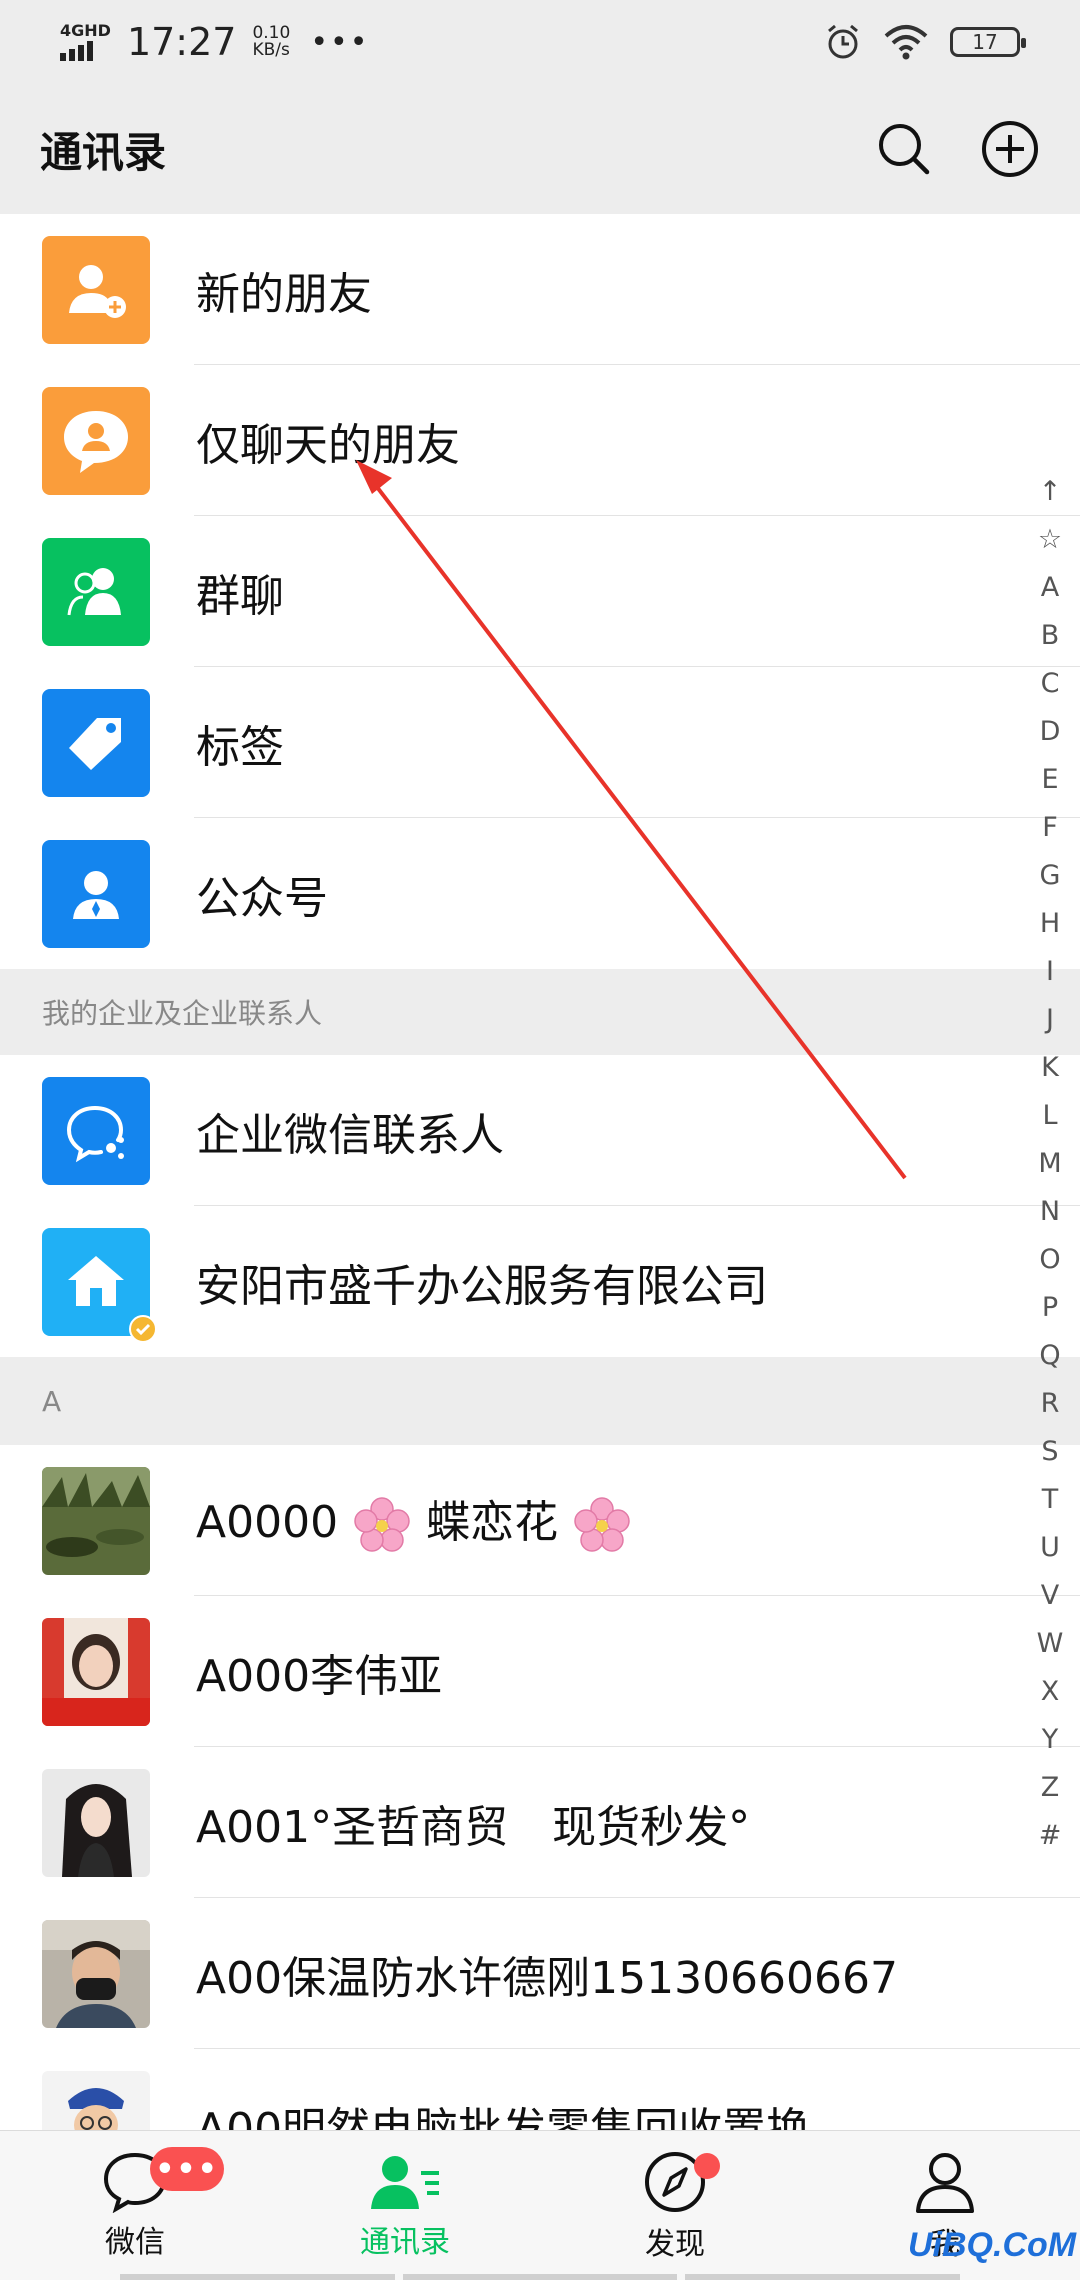 This screenshot has width=1080, height=2280. I want to click on contact-name: A001°圣哲商贸 现货秒发°, so click(473, 1827).